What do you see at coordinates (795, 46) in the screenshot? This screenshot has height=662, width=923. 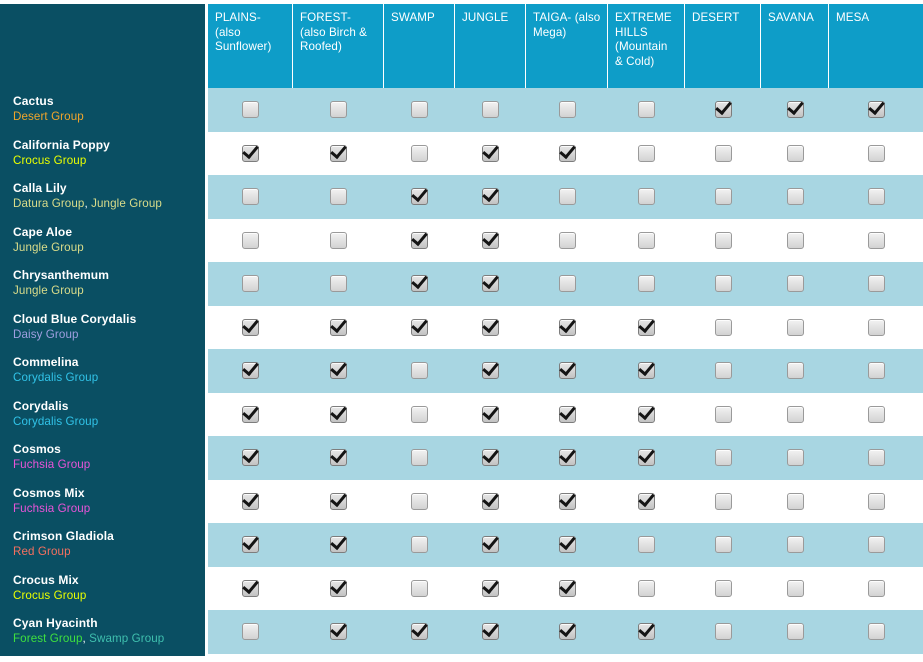 I see `column-header-savana: SAVANA` at bounding box center [795, 46].